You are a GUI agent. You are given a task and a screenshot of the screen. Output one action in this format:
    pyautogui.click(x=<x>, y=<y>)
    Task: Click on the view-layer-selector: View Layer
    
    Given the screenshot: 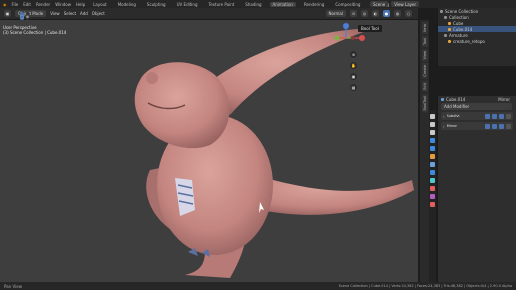 What is the action you would take?
    pyautogui.click(x=405, y=4)
    